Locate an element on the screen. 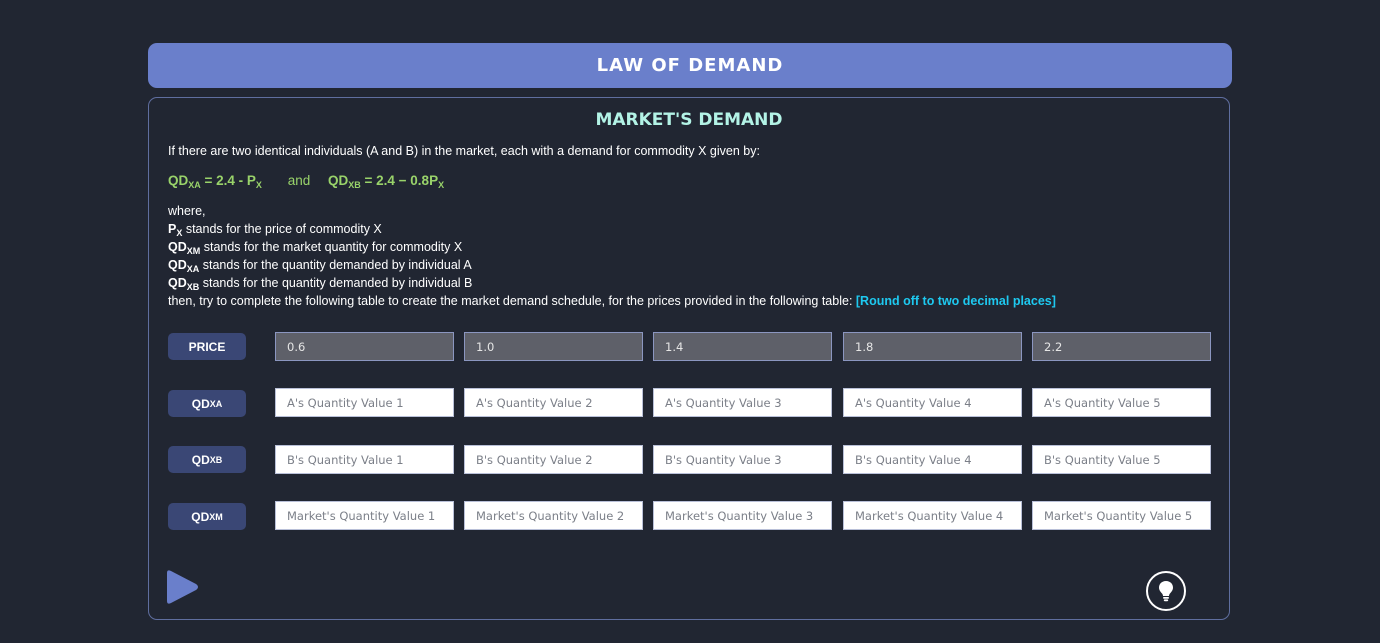 Image resolution: width=1380 pixels, height=643 pixels. qdxm-input-1: Market's Quantity Value 1 is located at coordinates (364, 515).